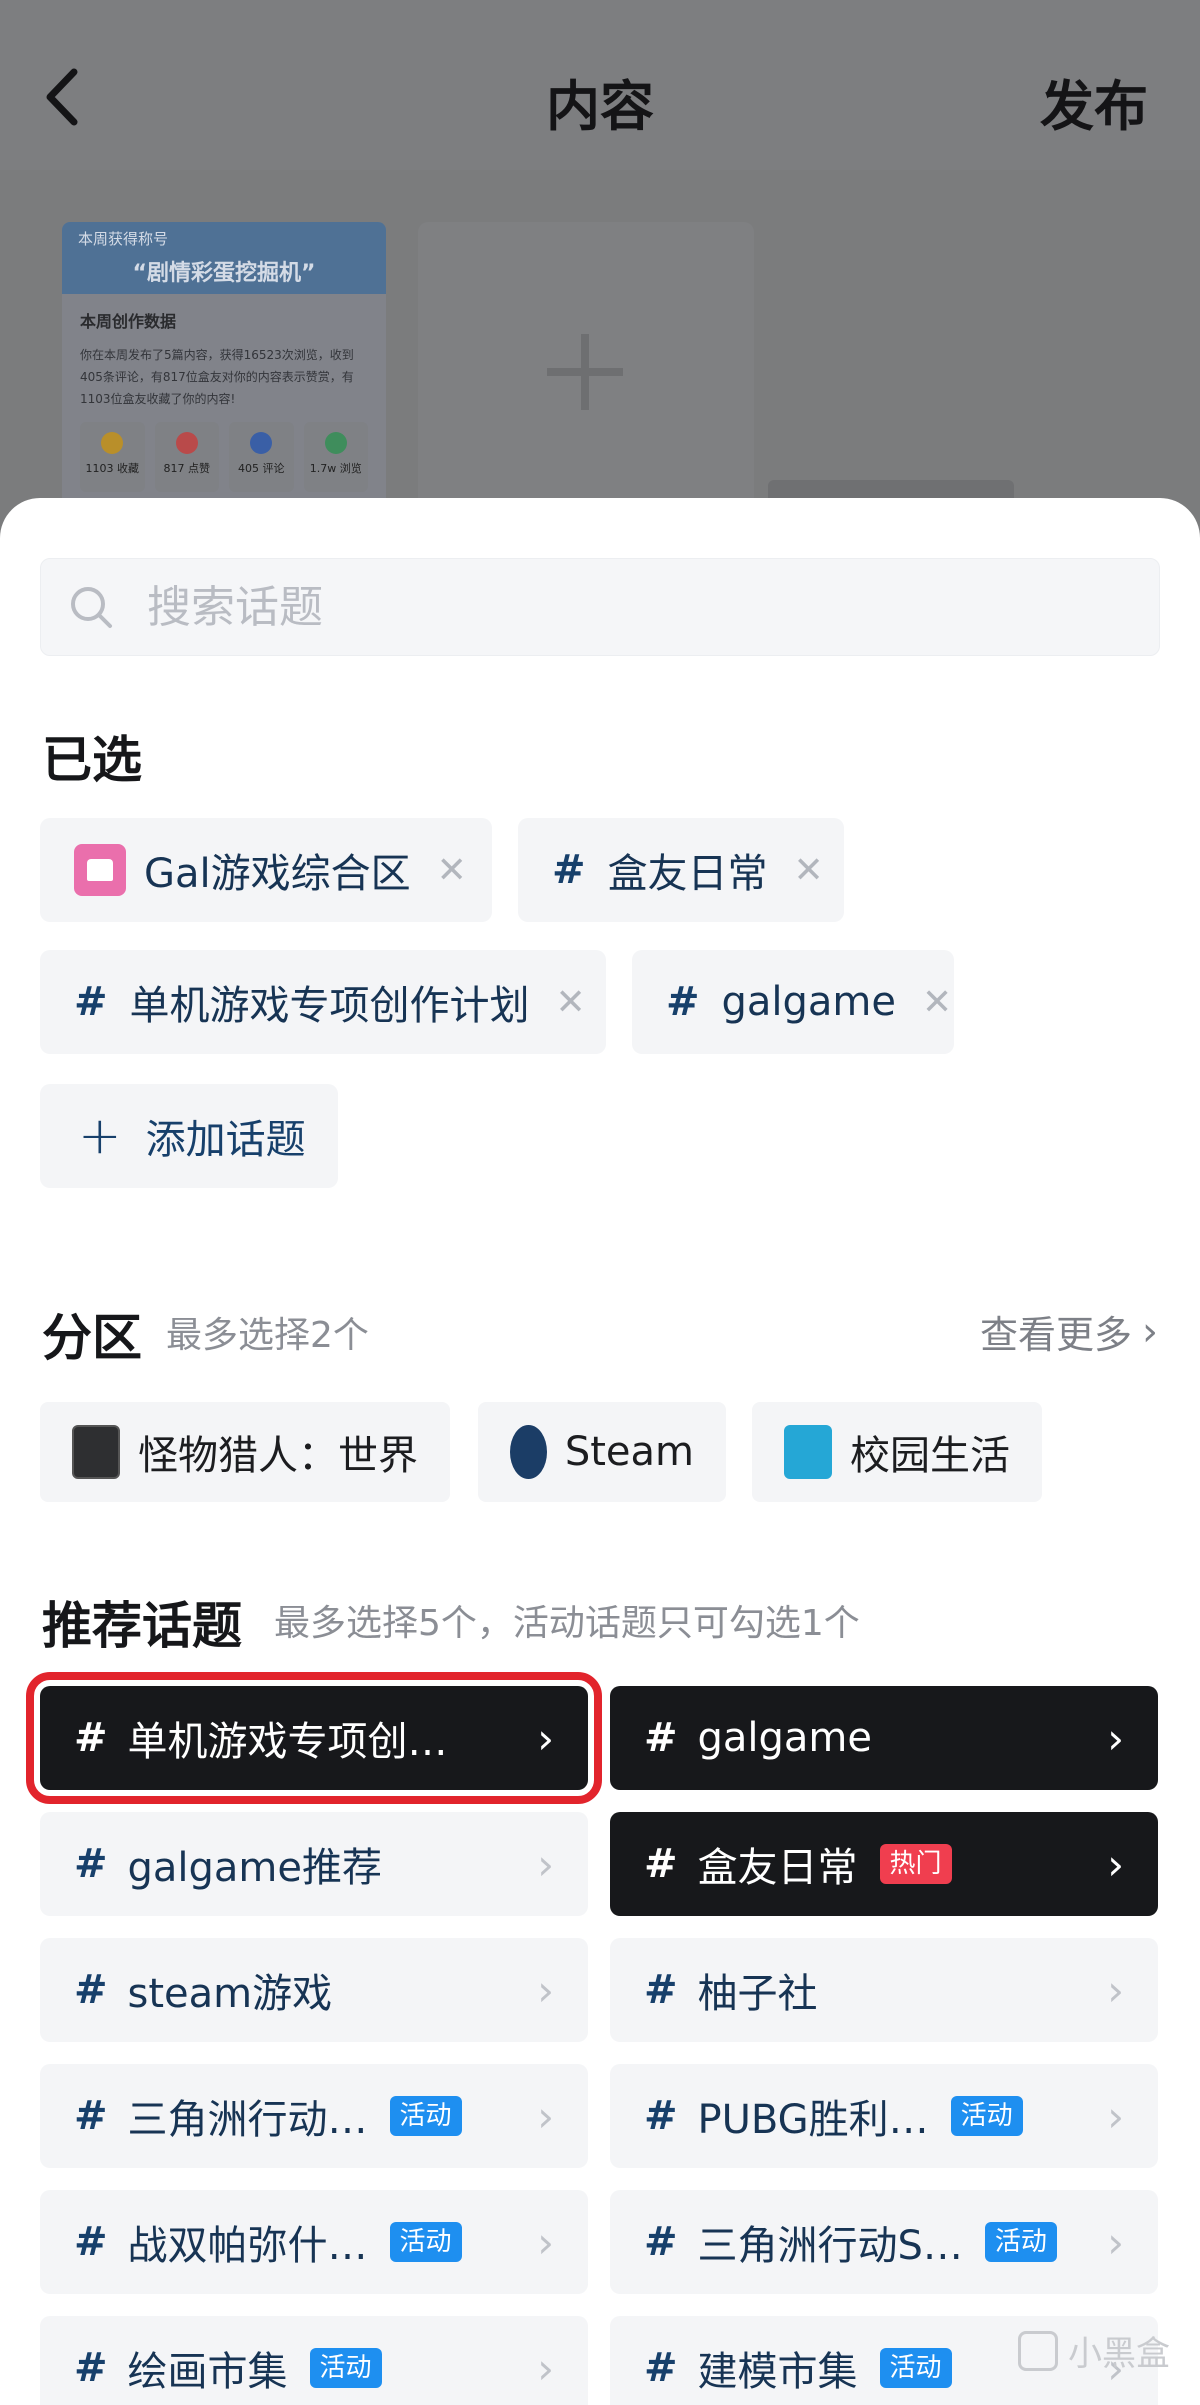  Describe the element at coordinates (112, 457) in the screenshot. I see `preview-stat: 1103 收藏` at that location.